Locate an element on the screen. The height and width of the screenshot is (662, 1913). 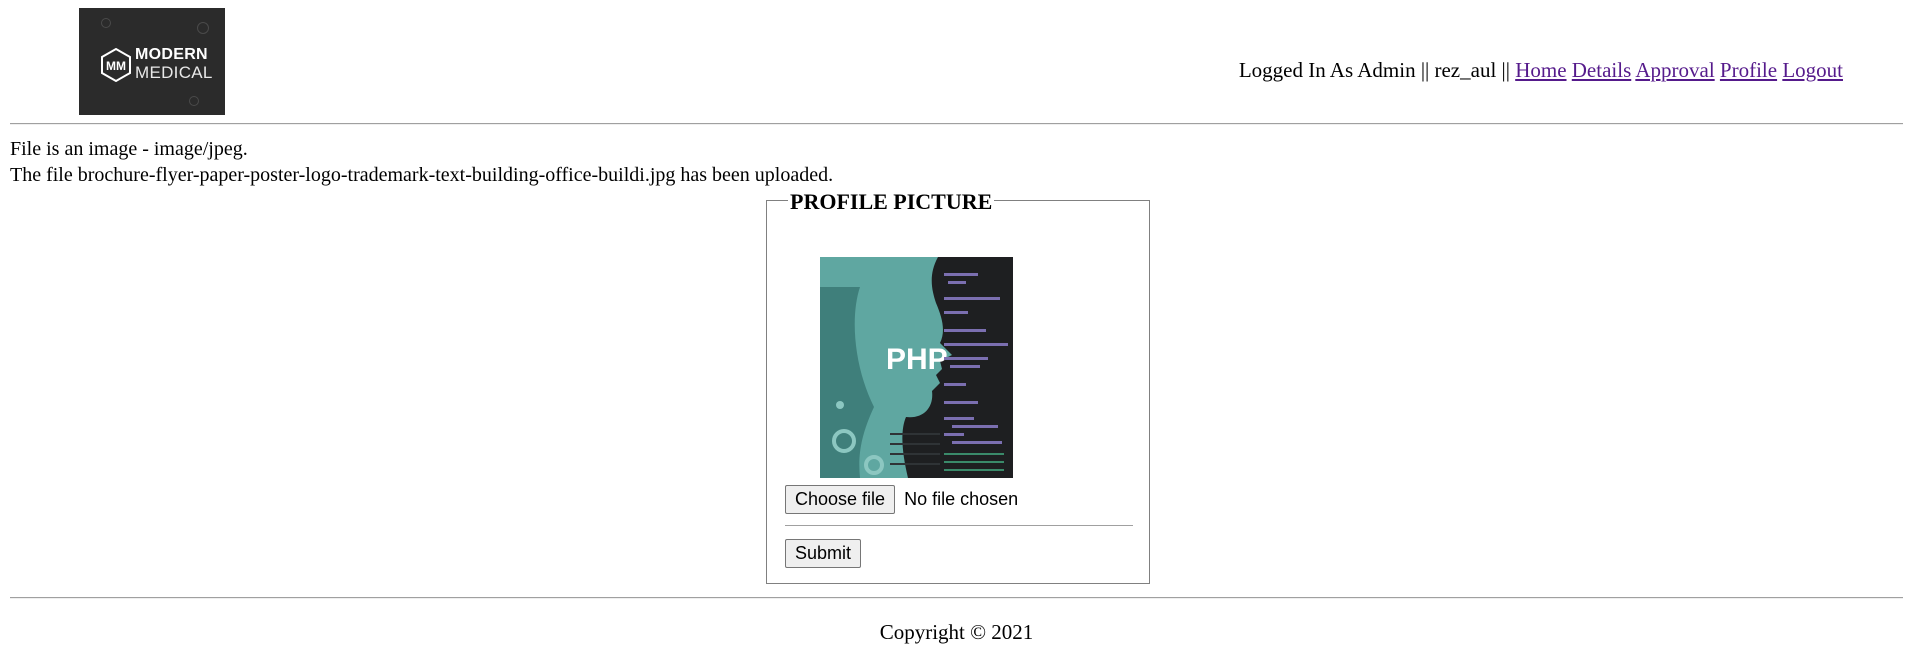
logo-monogram: MM is located at coordinates (116, 66).